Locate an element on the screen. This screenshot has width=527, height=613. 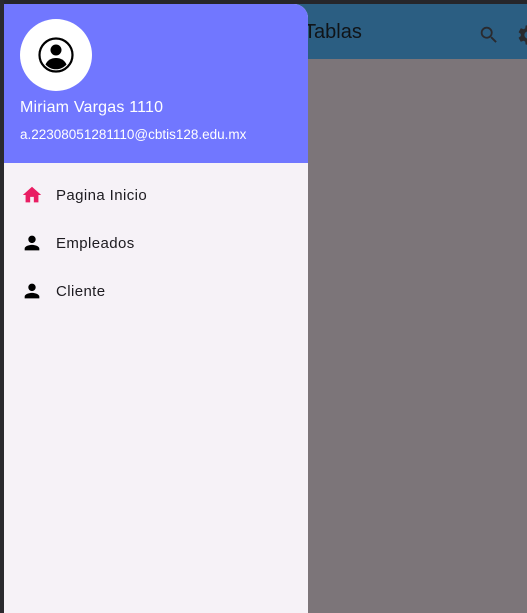
home-icon is located at coordinates (32, 195).